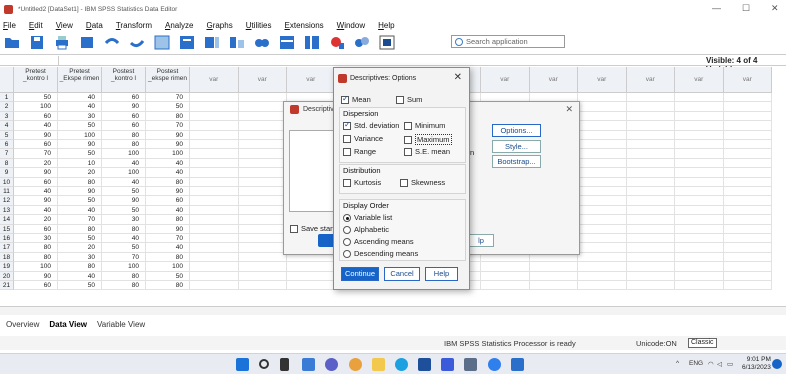  Describe the element at coordinates (553, 80) in the screenshot. I see `empty-variable-header: var` at that location.